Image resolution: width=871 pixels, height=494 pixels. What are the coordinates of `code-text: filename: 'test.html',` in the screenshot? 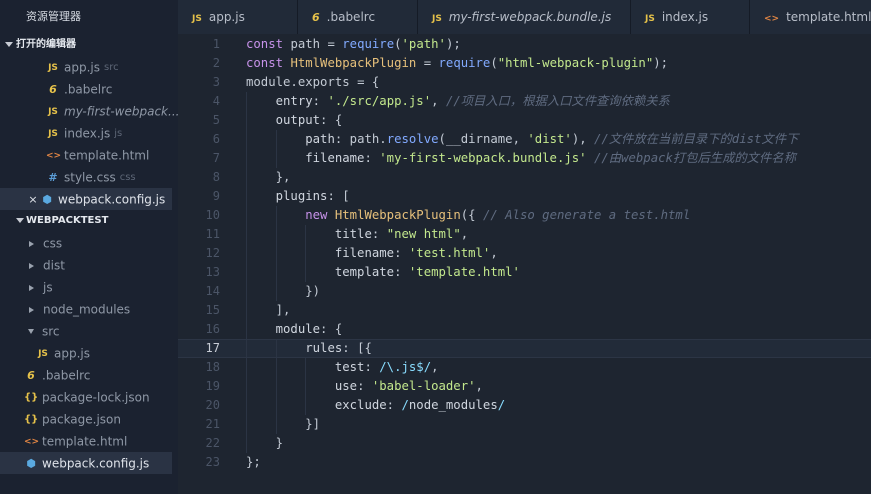 It's located at (416, 253).